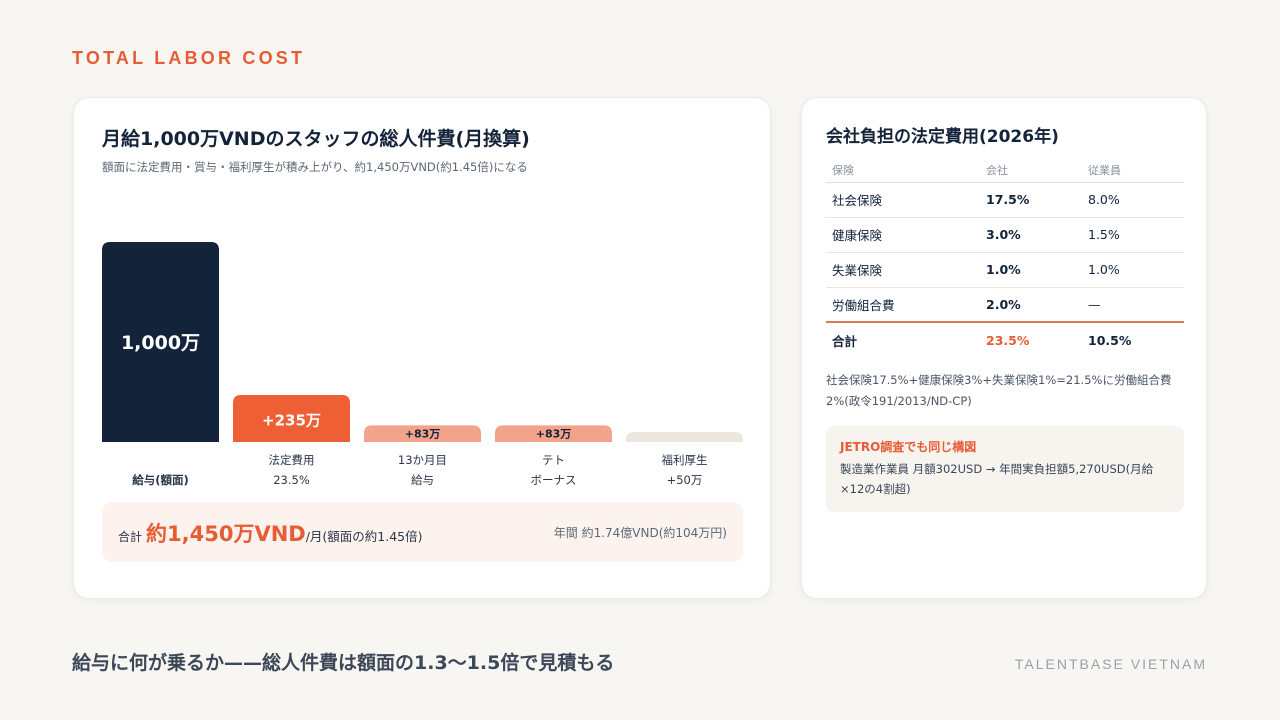  What do you see at coordinates (343, 663) in the screenshot?
I see `footer-message: 給与に何が乗るか——総人件費は額面の1.3〜1.5倍で見積もる` at bounding box center [343, 663].